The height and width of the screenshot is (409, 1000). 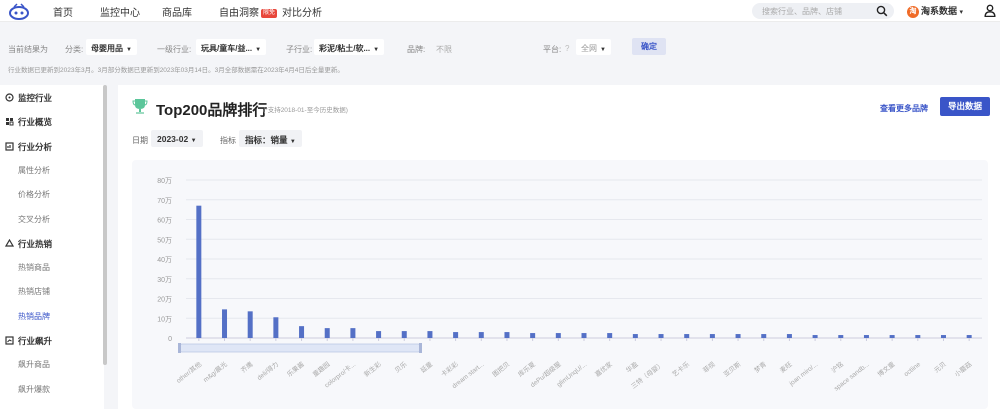 What do you see at coordinates (164, 280) in the screenshot?
I see `y-tick-label: 30万` at bounding box center [164, 280].